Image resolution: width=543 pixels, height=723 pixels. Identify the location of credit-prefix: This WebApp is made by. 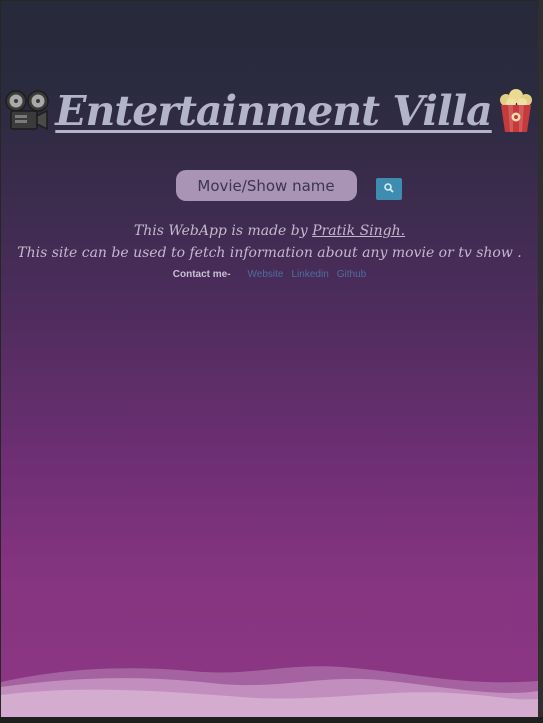
(223, 231).